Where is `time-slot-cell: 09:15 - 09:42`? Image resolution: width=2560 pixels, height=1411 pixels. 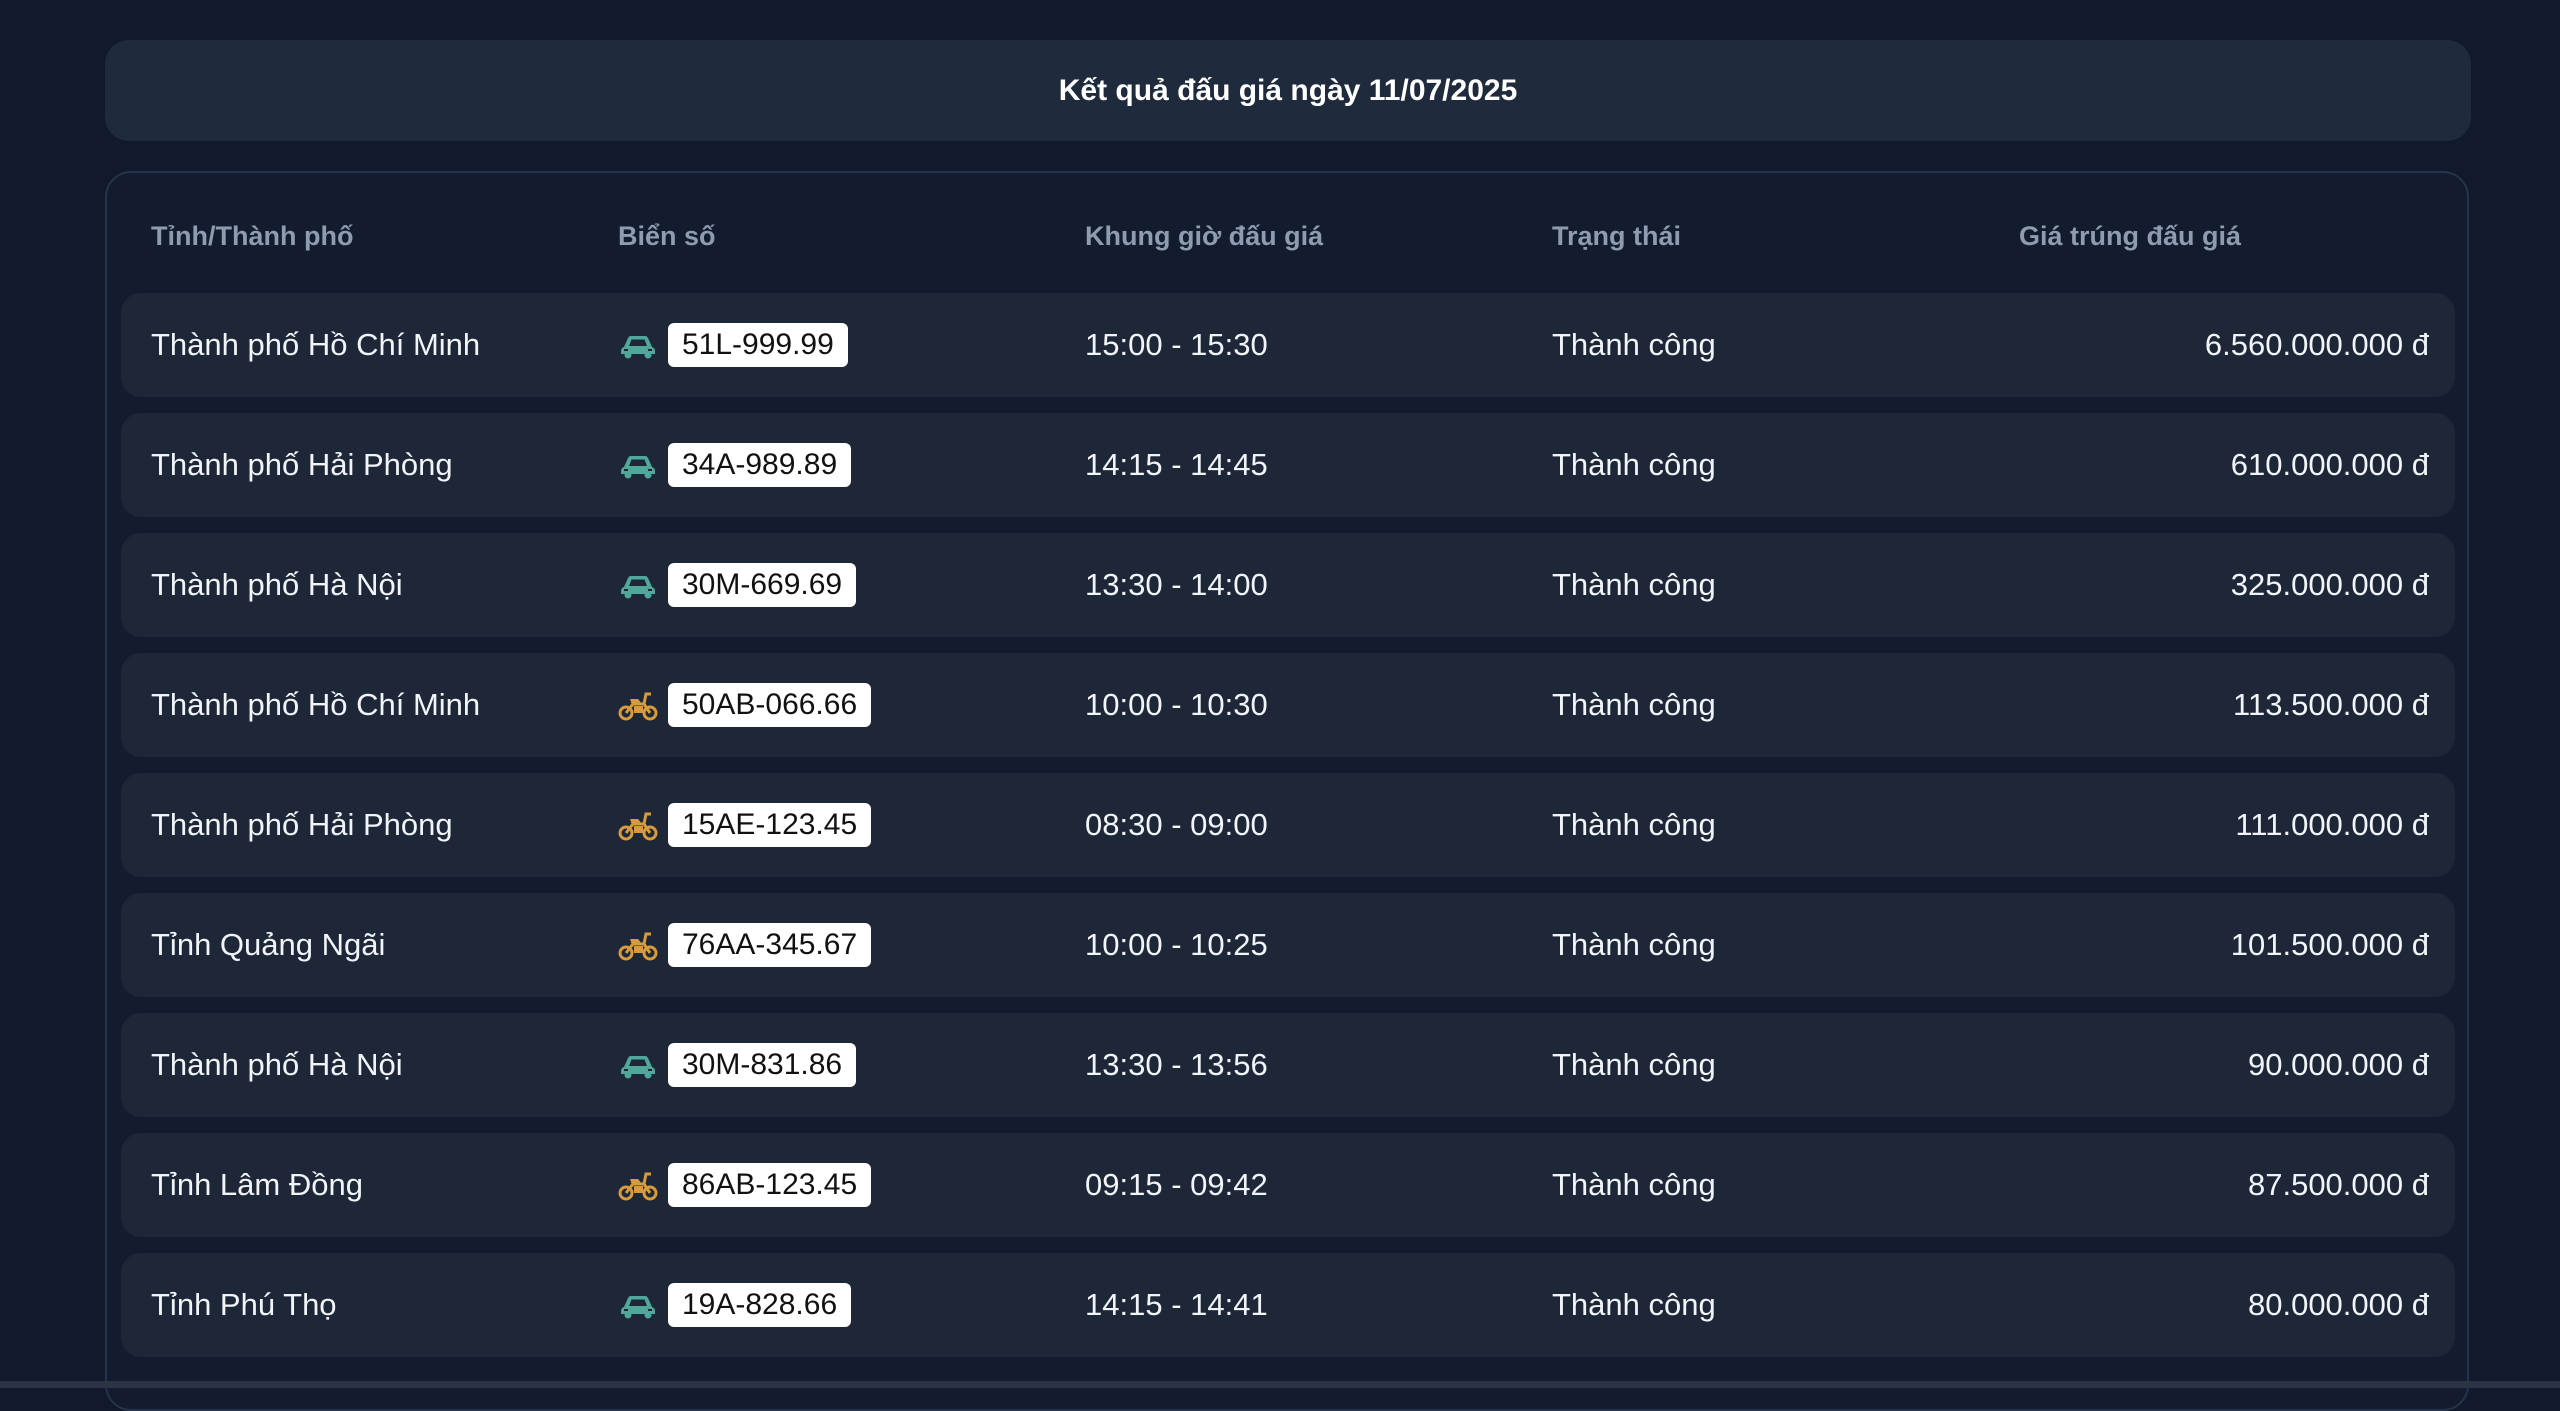
time-slot-cell: 09:15 - 09:42 is located at coordinates (1176, 1185).